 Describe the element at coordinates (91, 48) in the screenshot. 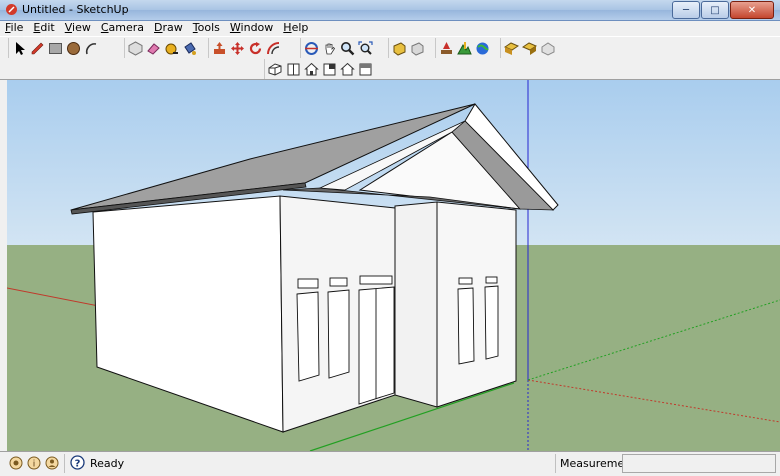

I see `arc-tool-button` at that location.